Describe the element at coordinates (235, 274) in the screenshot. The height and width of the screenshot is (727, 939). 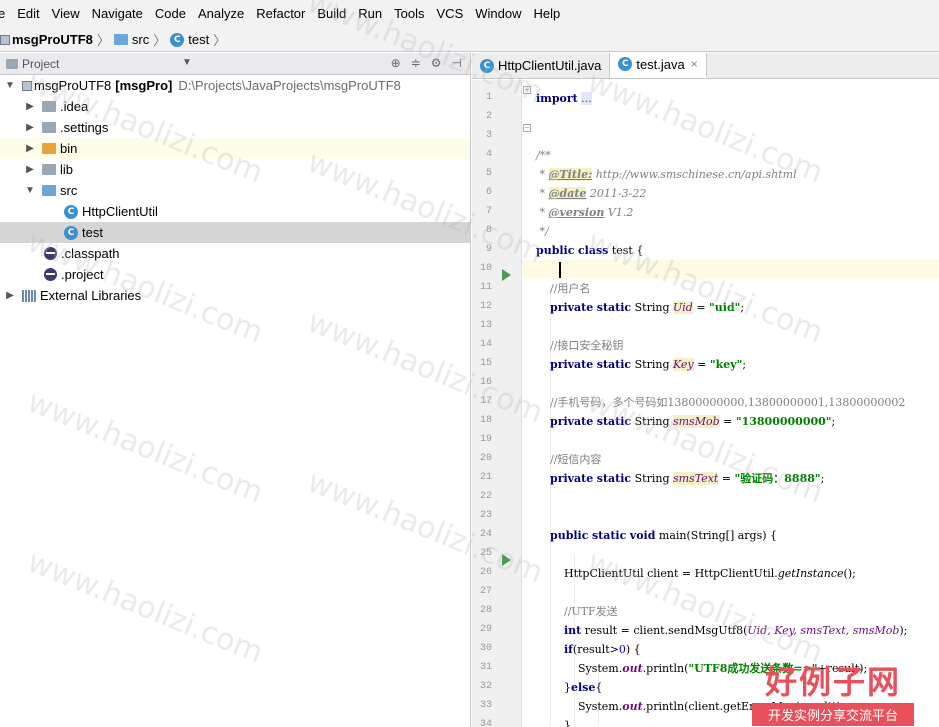
I see `tree-item-project: .project` at that location.